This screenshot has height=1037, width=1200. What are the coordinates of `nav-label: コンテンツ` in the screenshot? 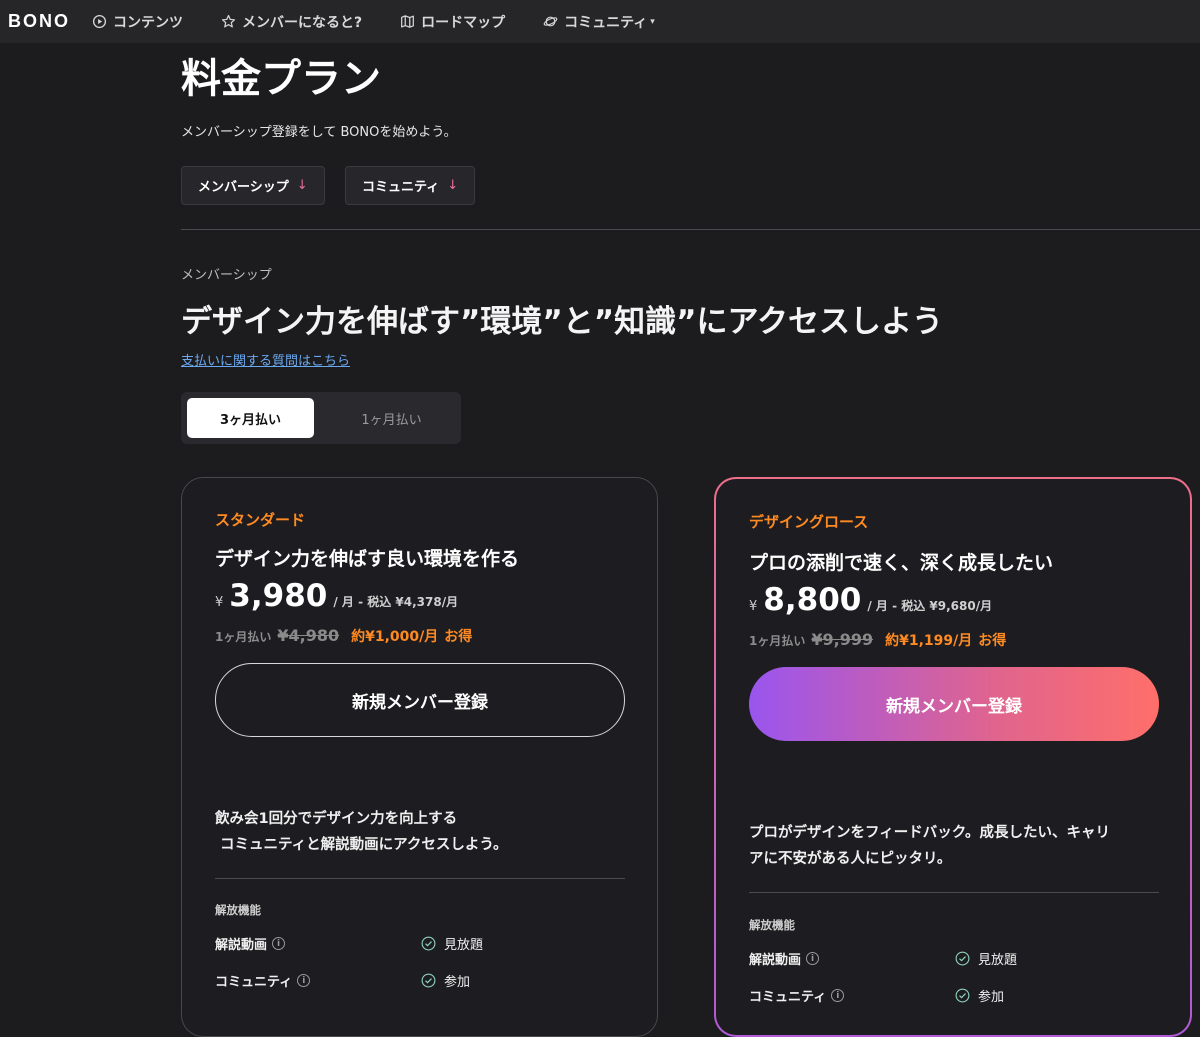 It's located at (148, 22).